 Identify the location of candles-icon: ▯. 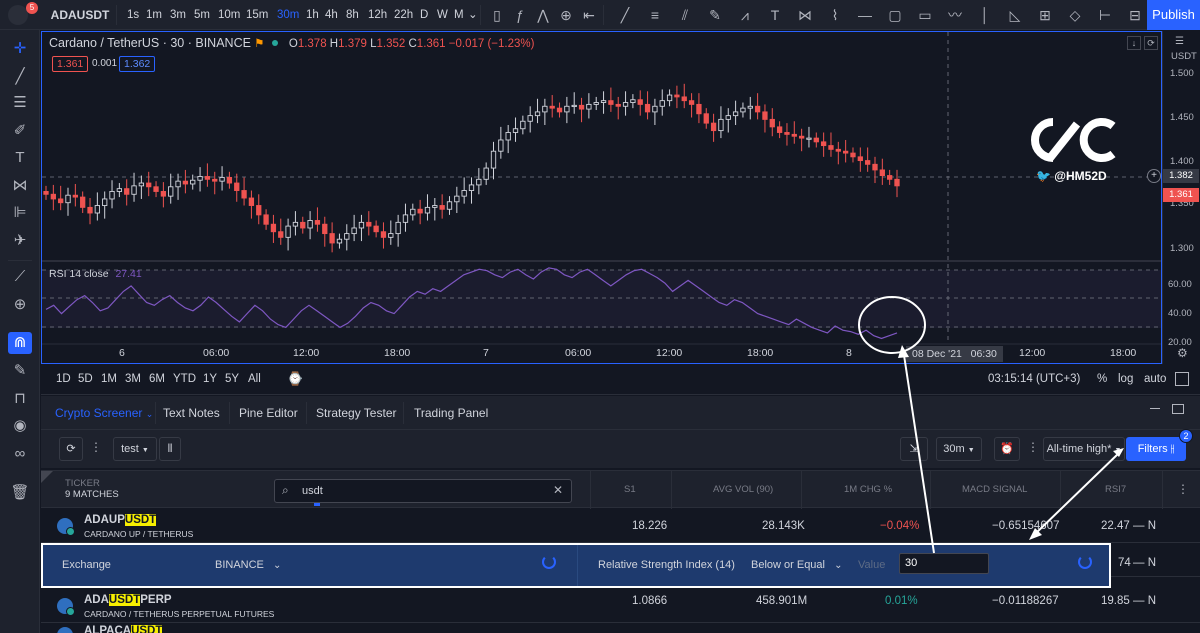
(497, 15).